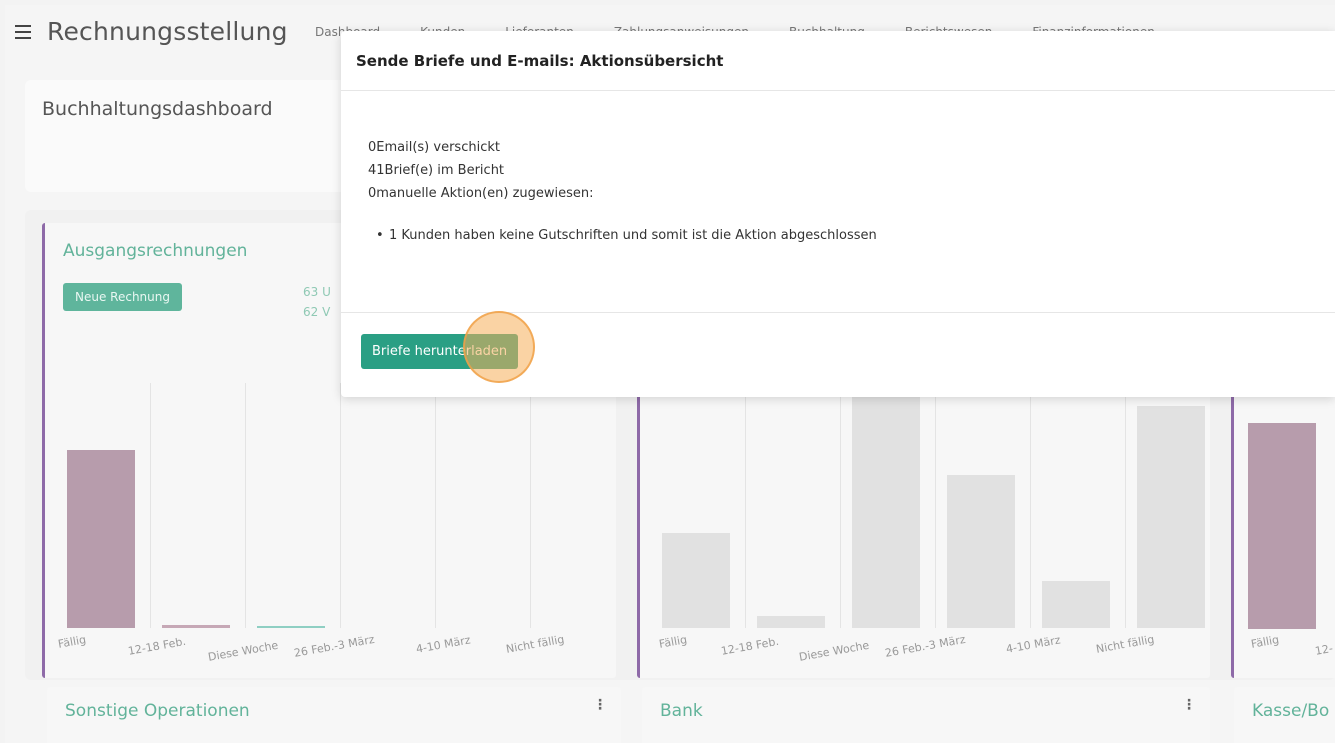 The width and height of the screenshot is (1335, 743). What do you see at coordinates (838, 355) in the screenshot?
I see `modal-footer: Briefe herunterladen` at bounding box center [838, 355].